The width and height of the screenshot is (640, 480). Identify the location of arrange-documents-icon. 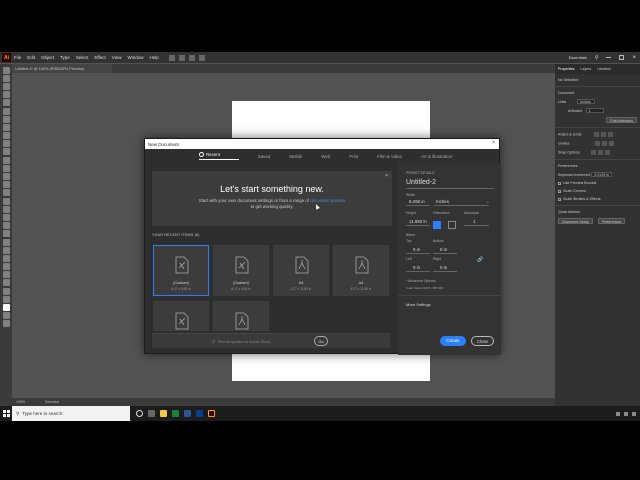
(171, 57).